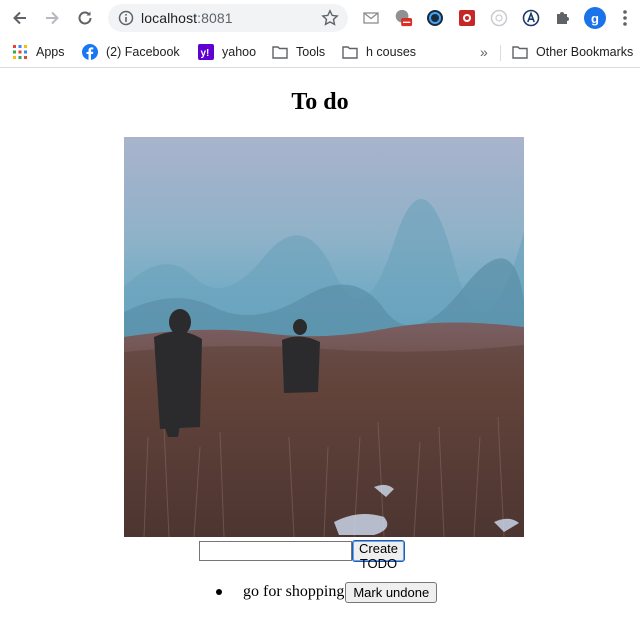 Image resolution: width=640 pixels, height=621 pixels. I want to click on bookmark-label: h couses, so click(391, 52).